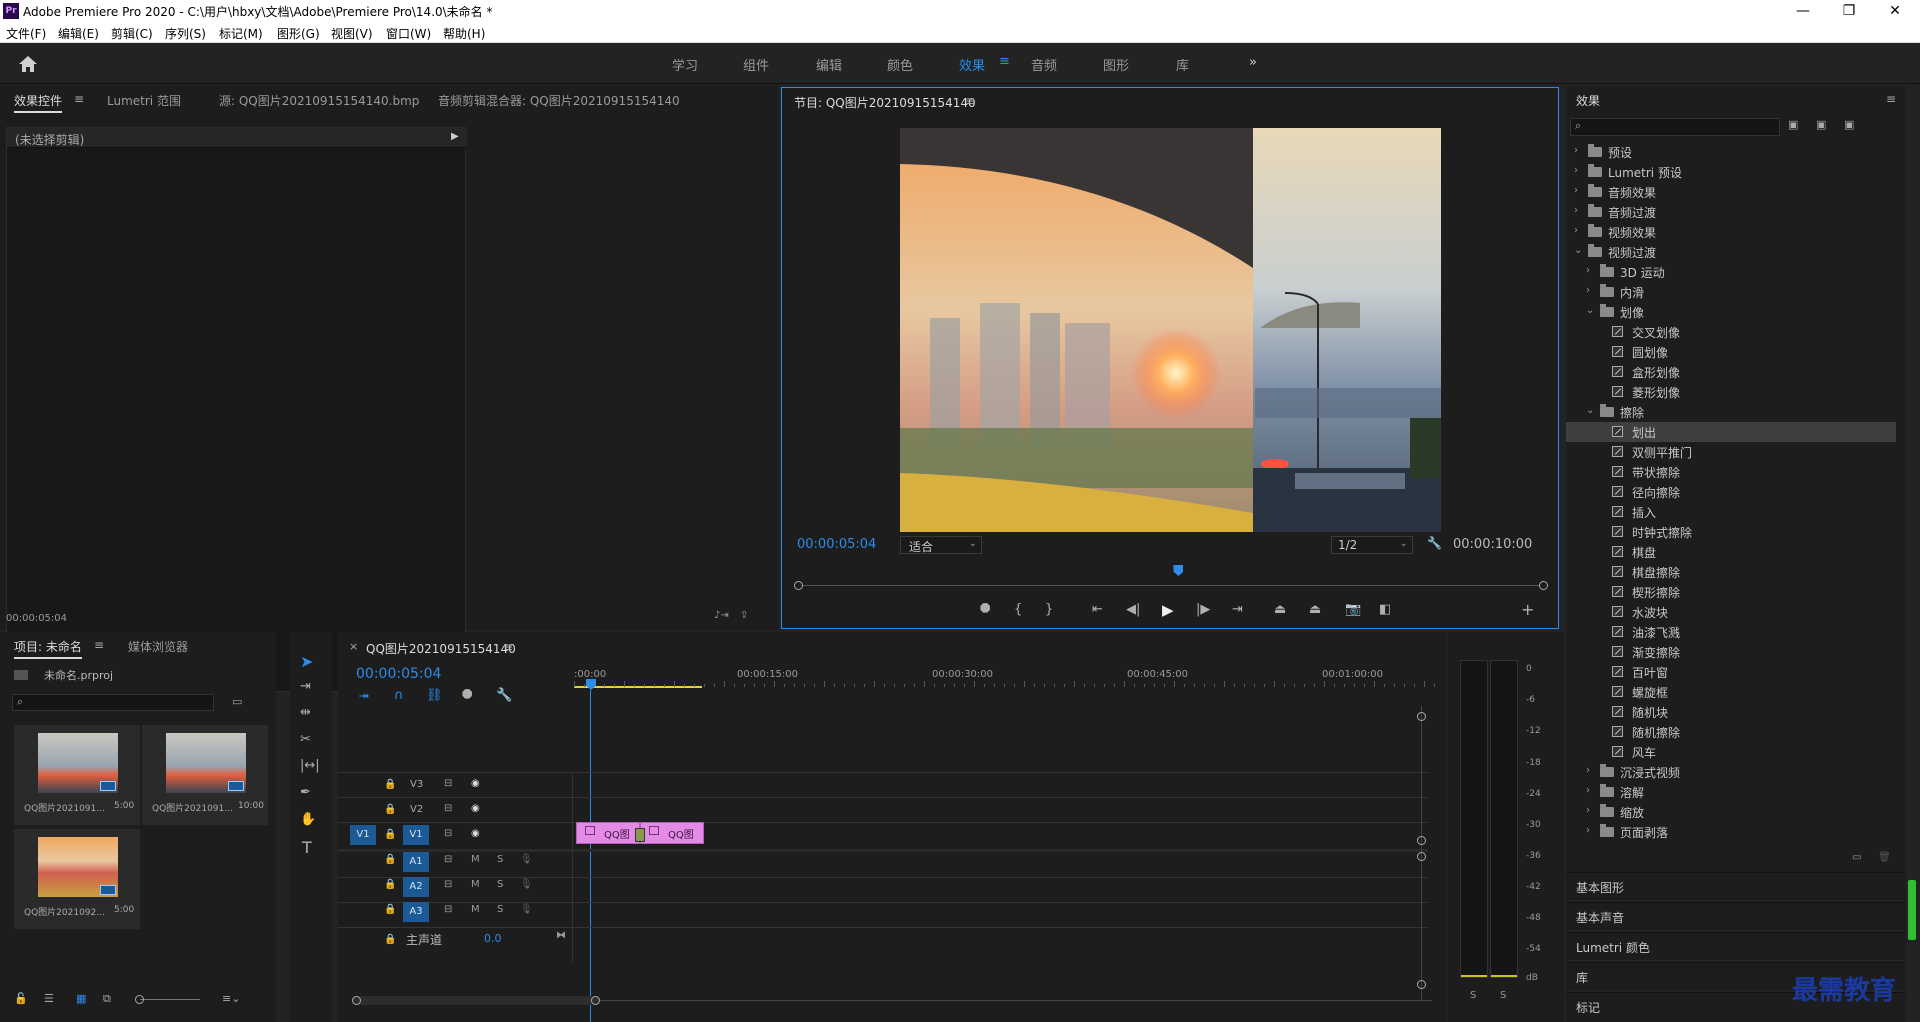 The height and width of the screenshot is (1022, 1920). I want to click on tab-lumetri-scopes: Lumetri 范围, so click(144, 100).